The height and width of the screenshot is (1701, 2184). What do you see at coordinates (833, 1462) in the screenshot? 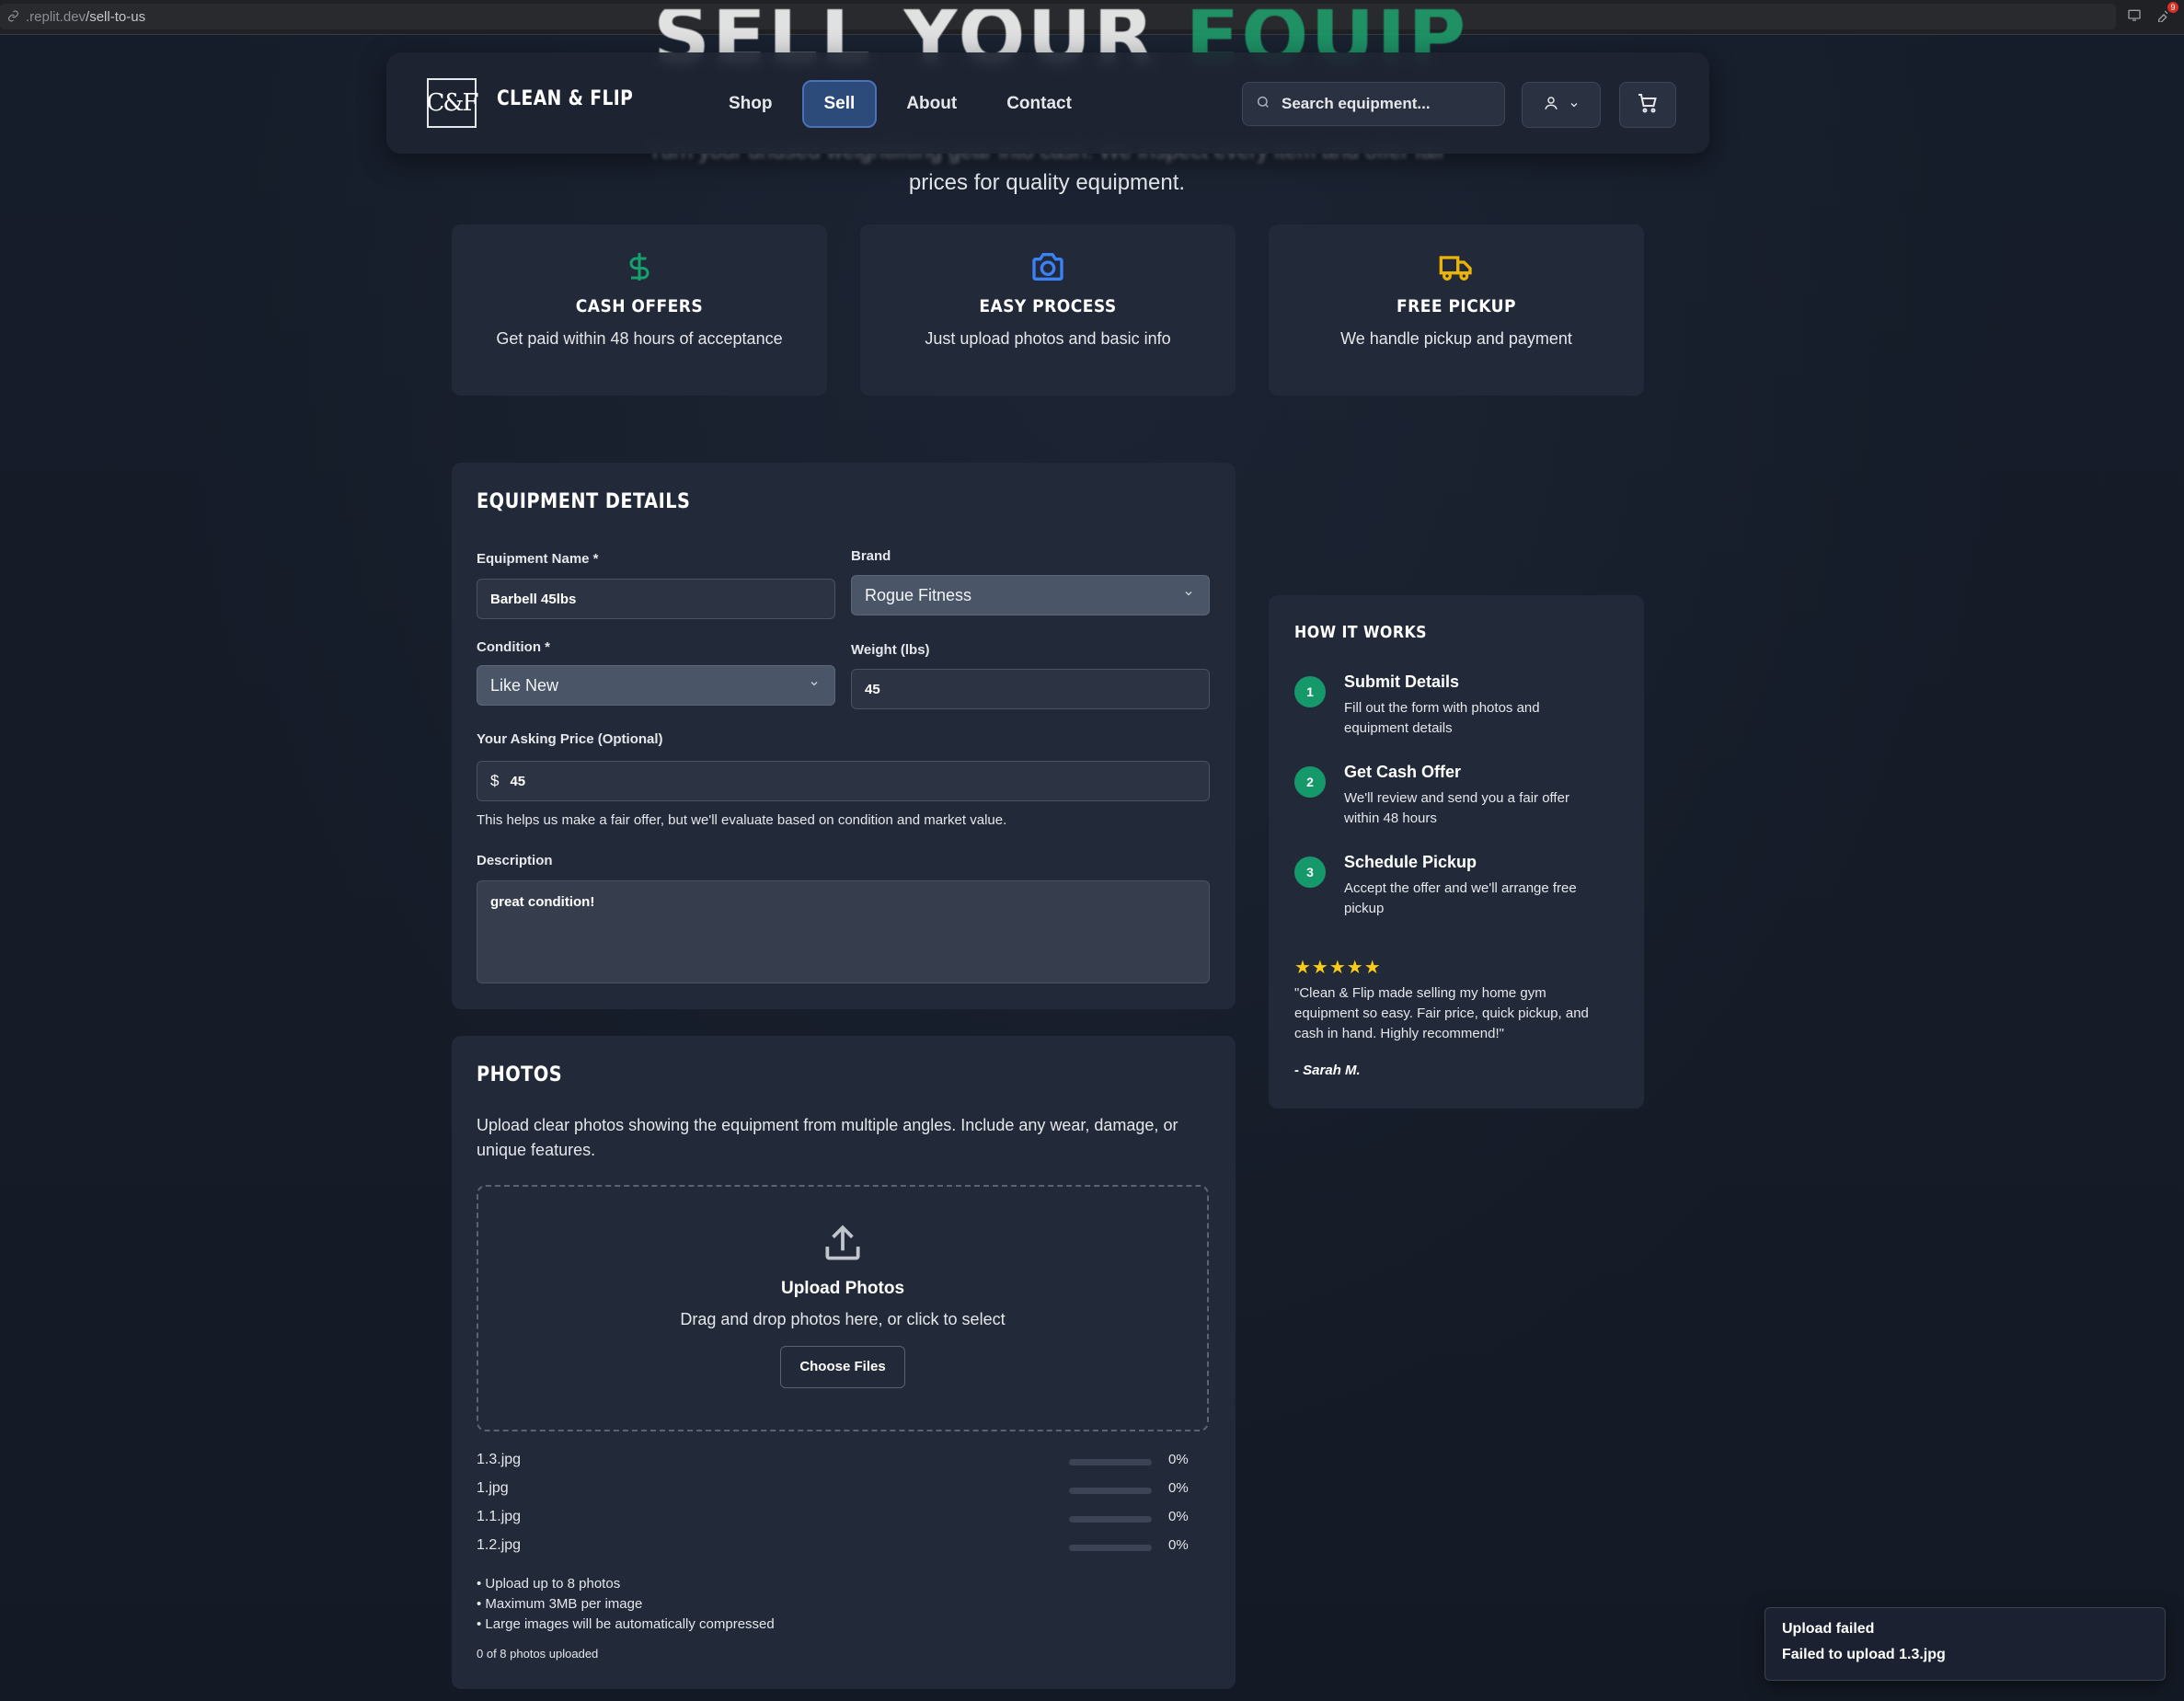
I see `file-row: 1.3.jpg 0%` at bounding box center [833, 1462].